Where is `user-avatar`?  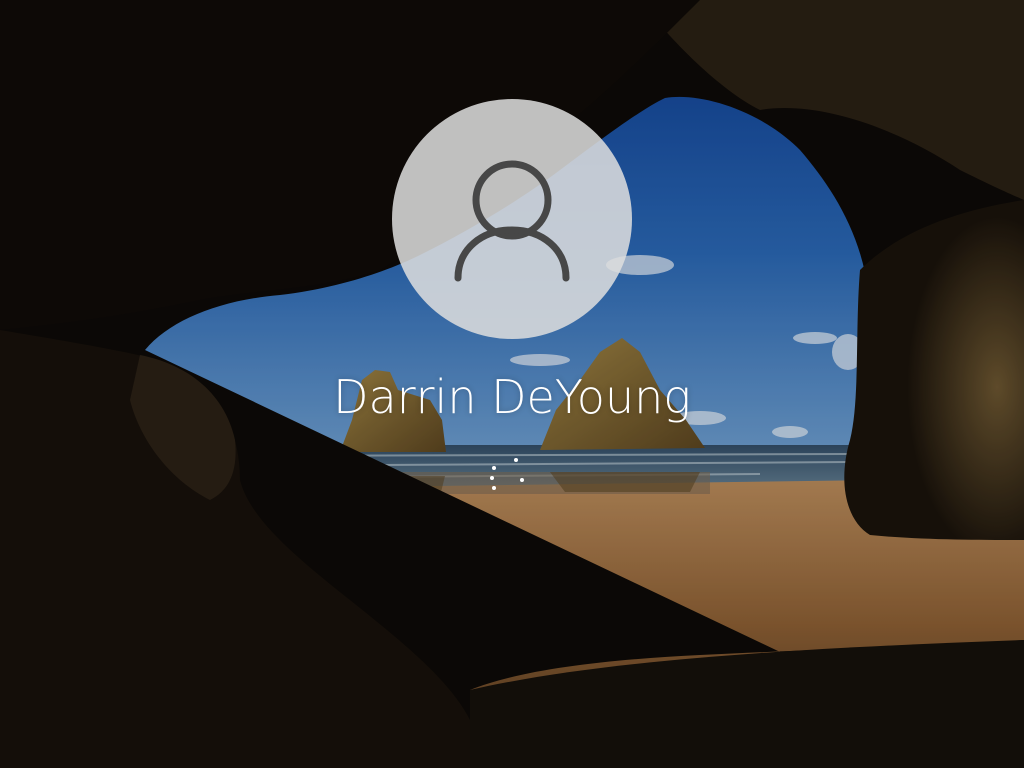
user-avatar is located at coordinates (512, 219).